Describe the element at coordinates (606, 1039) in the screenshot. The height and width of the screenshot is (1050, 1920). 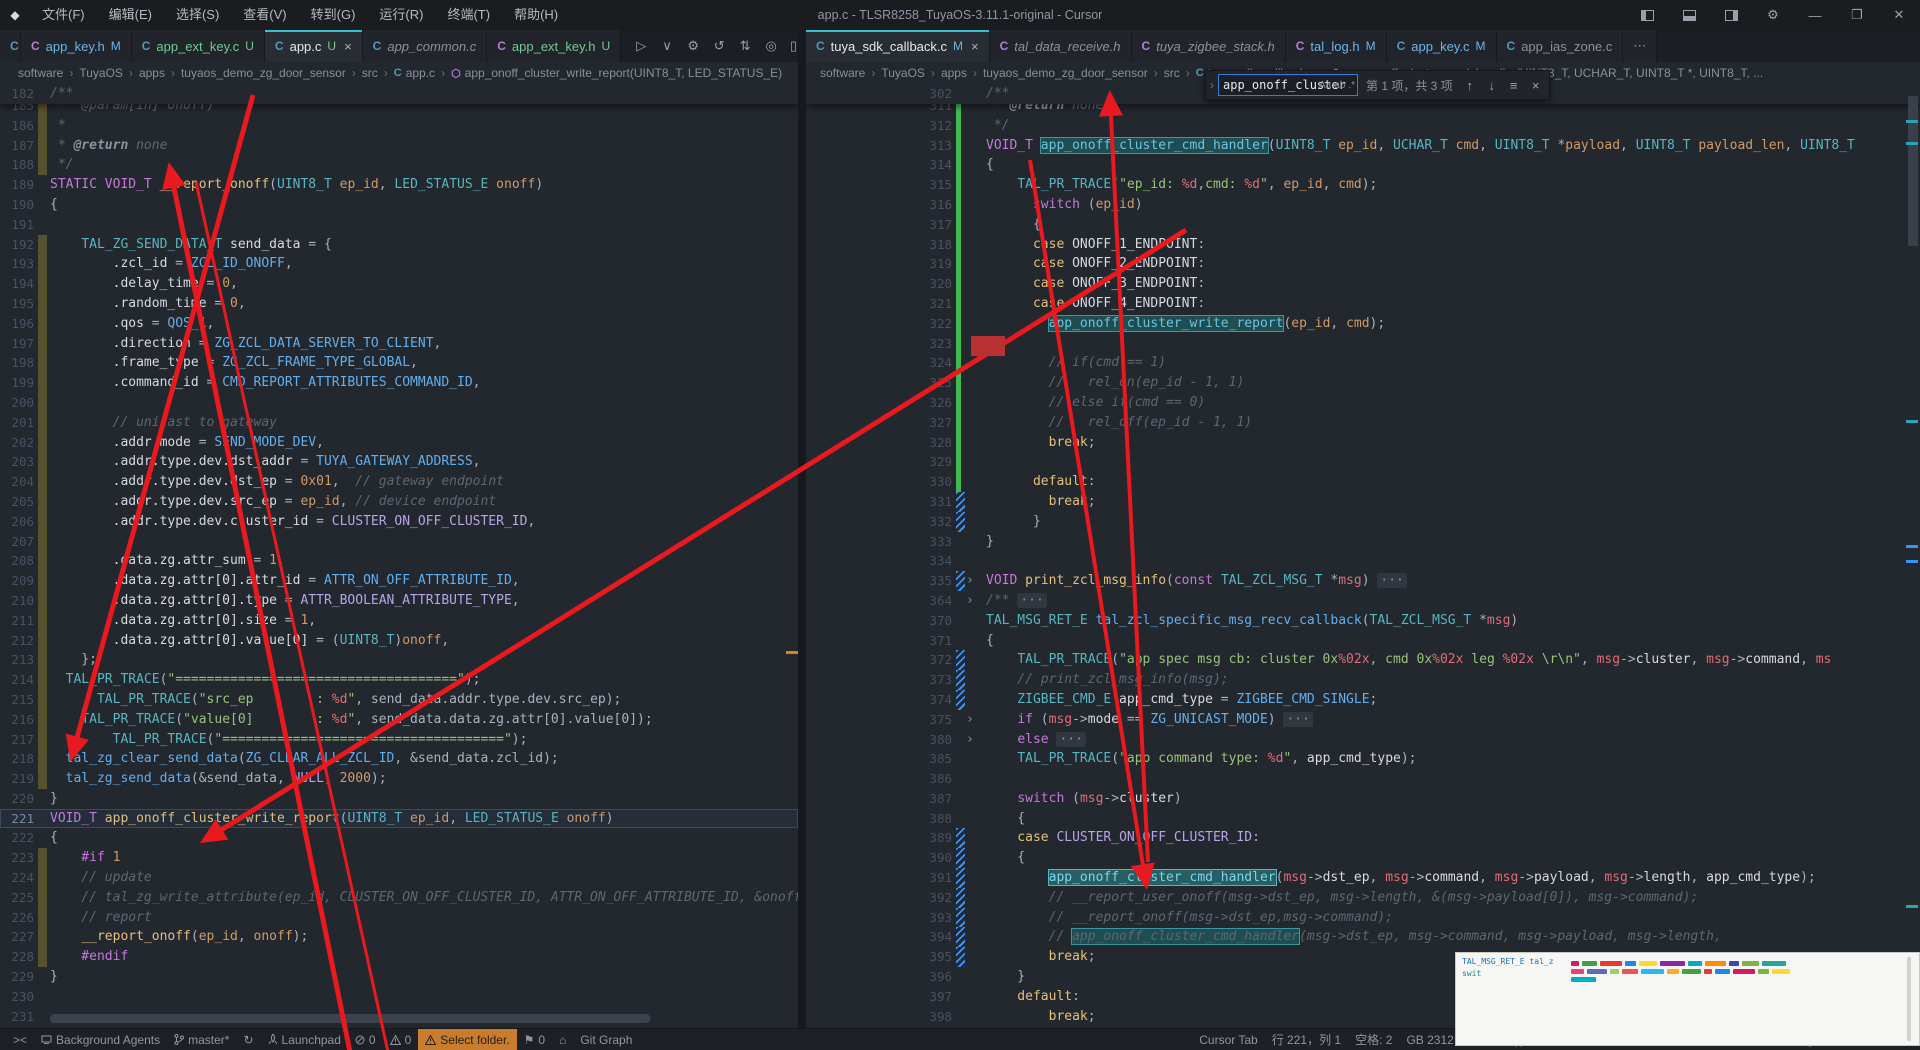
I see `status-item-Git Graph: Git Graph` at that location.